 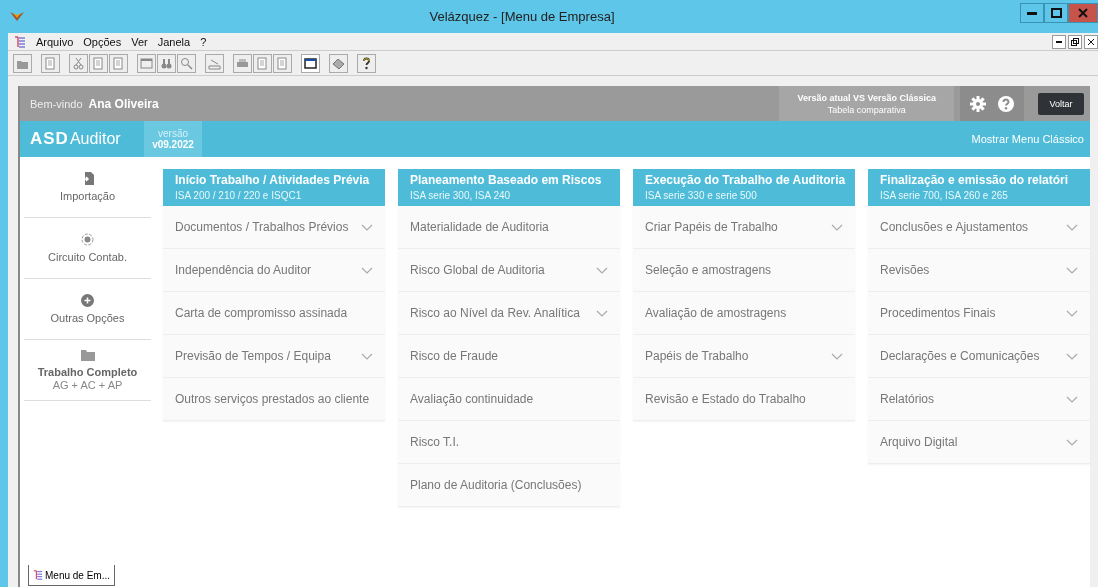 What do you see at coordinates (124, 103) in the screenshot?
I see `user-name: Ana Oliveira` at bounding box center [124, 103].